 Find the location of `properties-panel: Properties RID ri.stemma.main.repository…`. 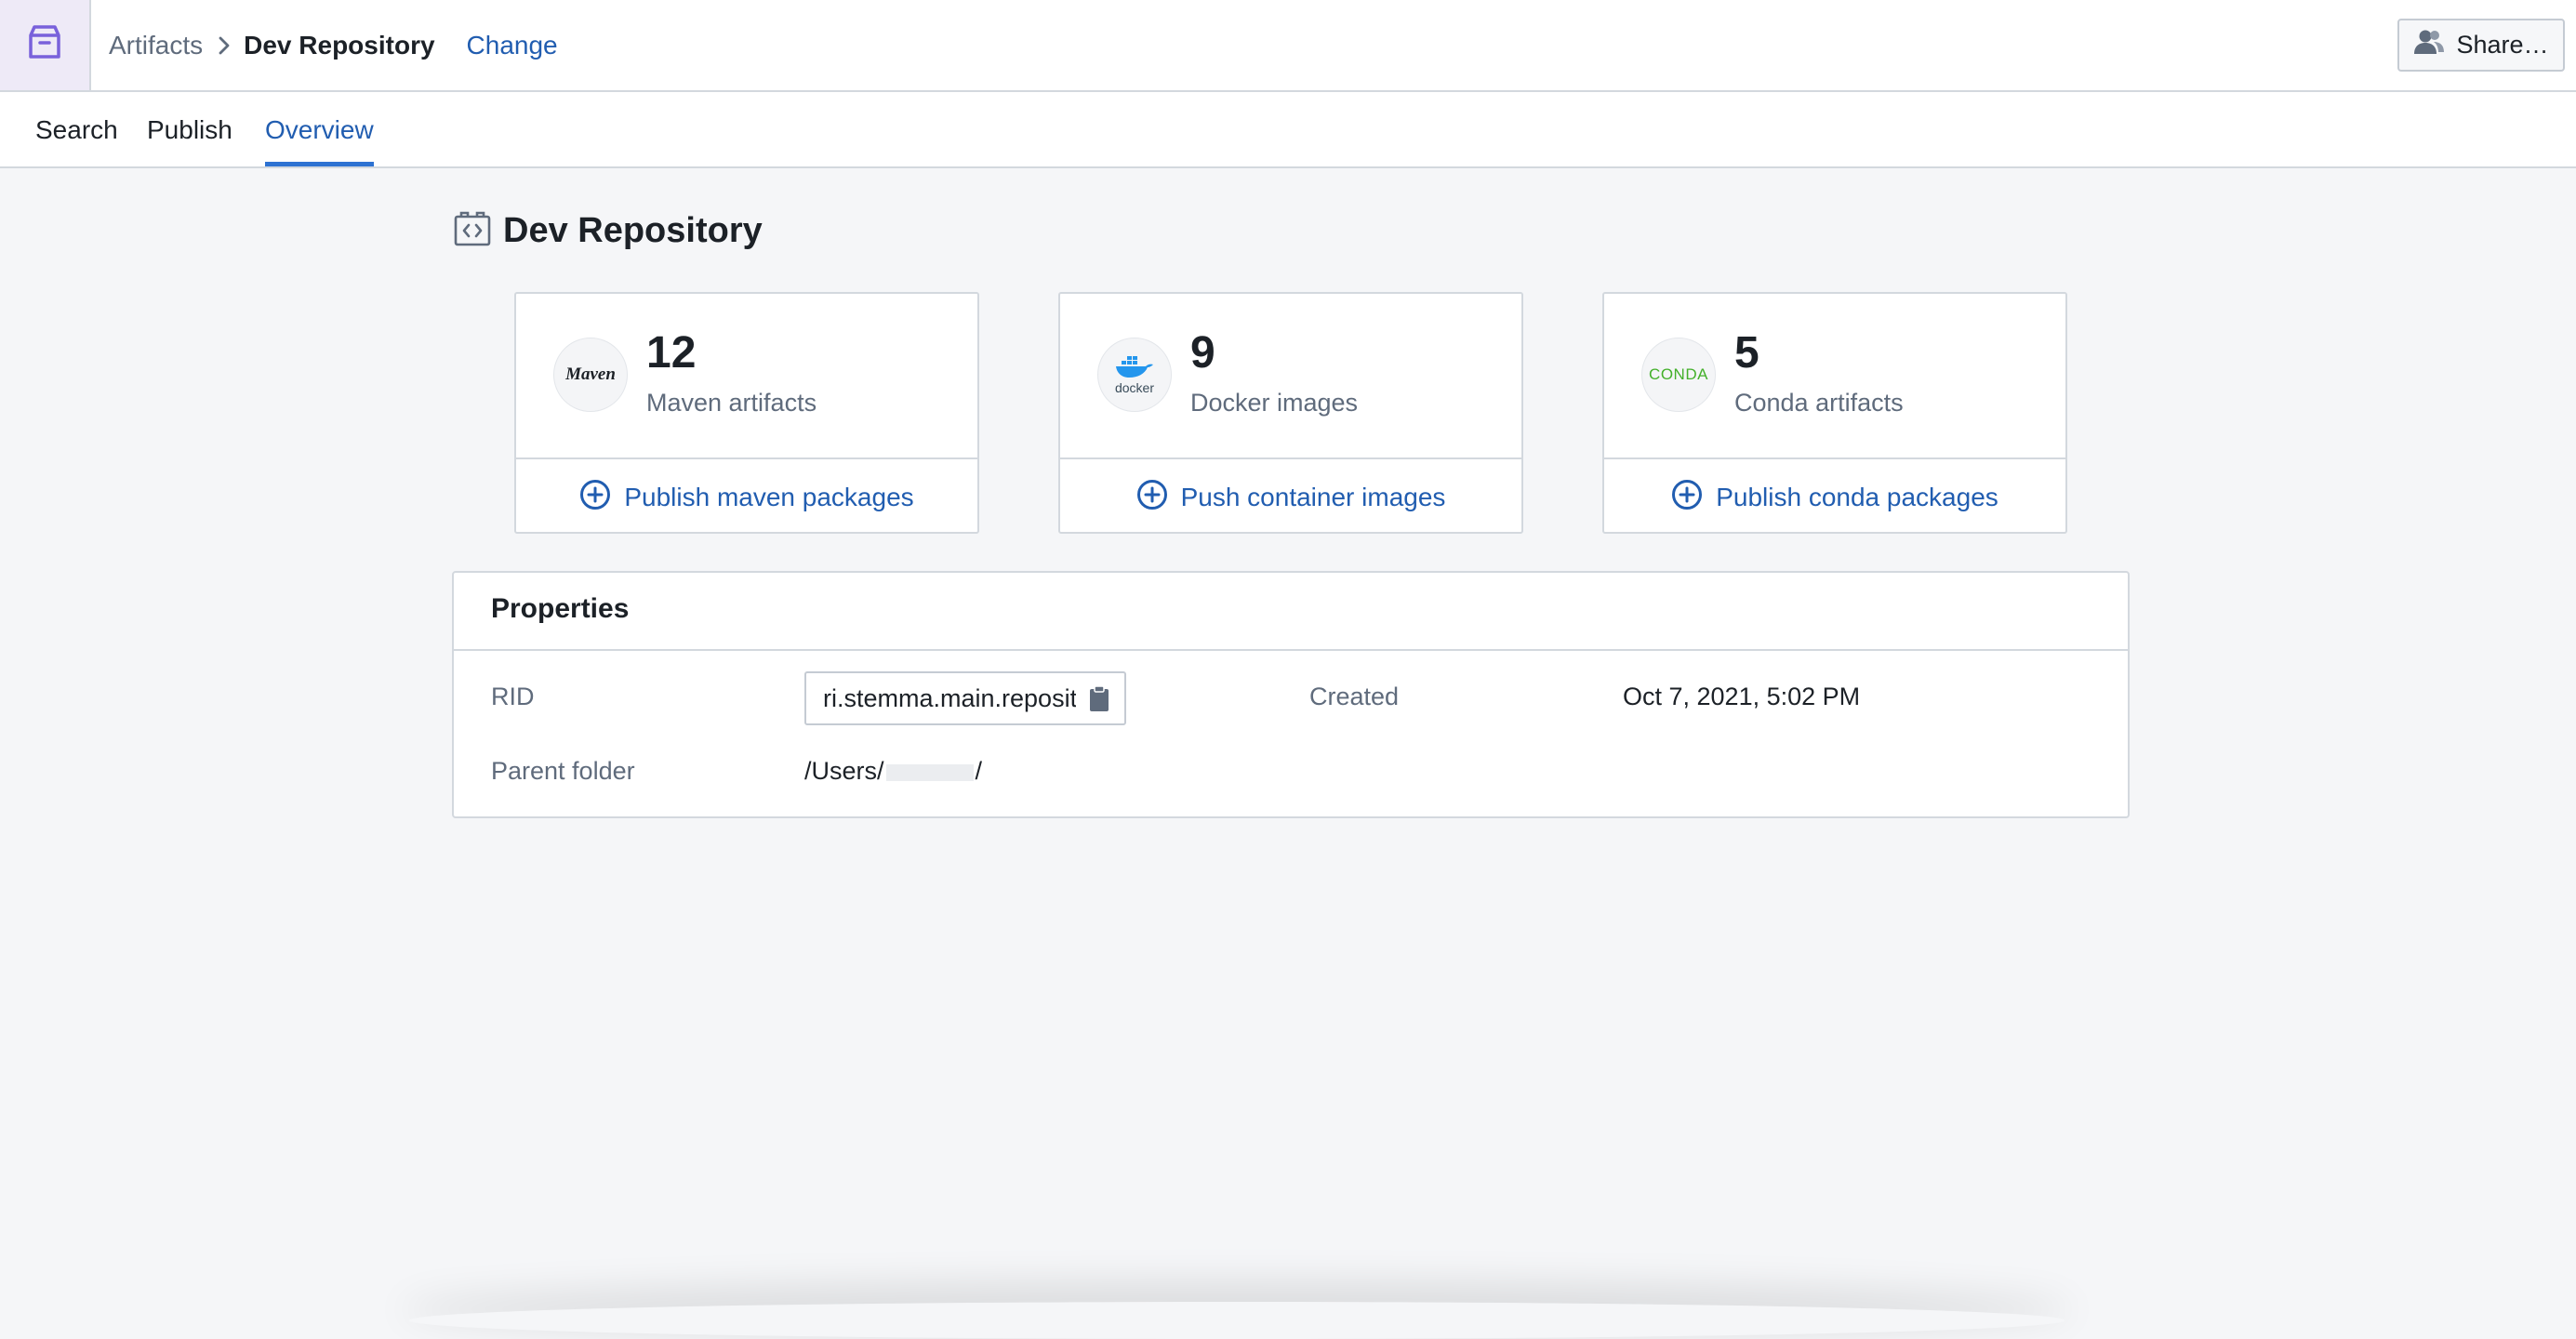

properties-panel: Properties RID ri.stemma.main.repository… is located at coordinates (1291, 694).